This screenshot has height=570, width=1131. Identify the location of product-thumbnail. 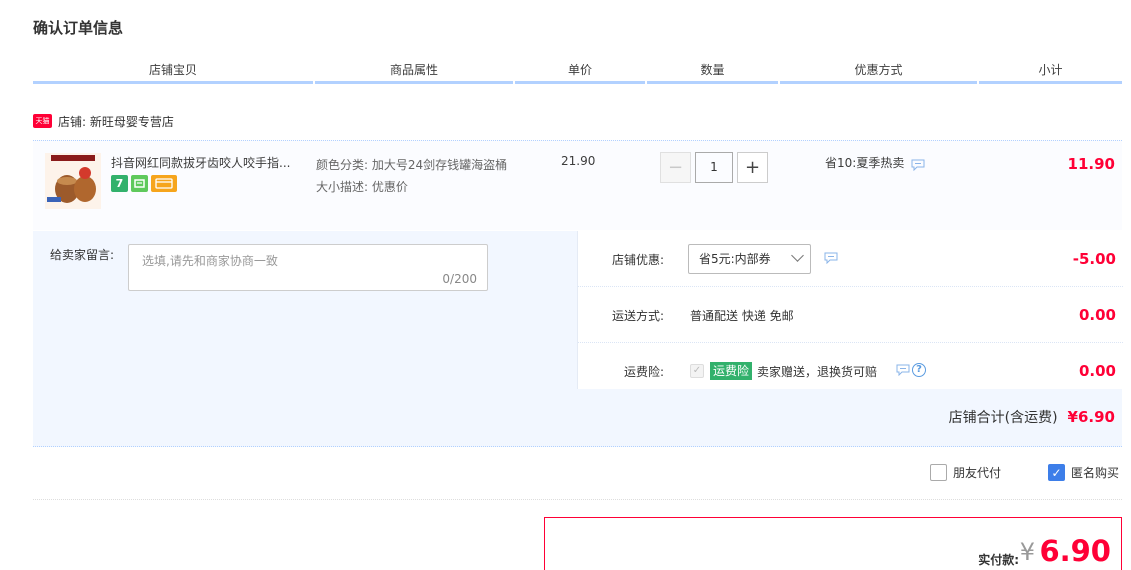
(73, 181).